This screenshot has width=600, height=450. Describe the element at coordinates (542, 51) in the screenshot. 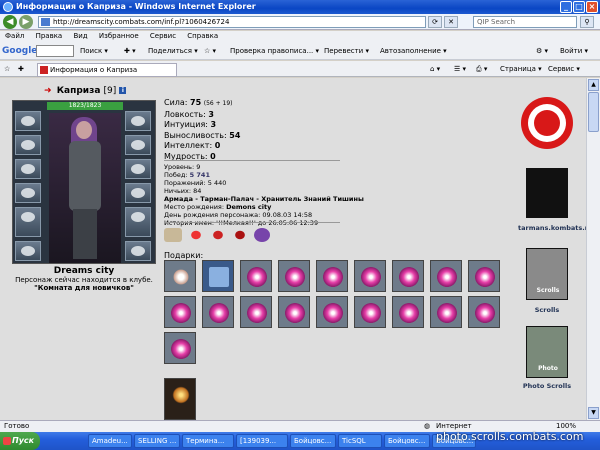

I see `wrench-icon: ⚙ ▾` at that location.